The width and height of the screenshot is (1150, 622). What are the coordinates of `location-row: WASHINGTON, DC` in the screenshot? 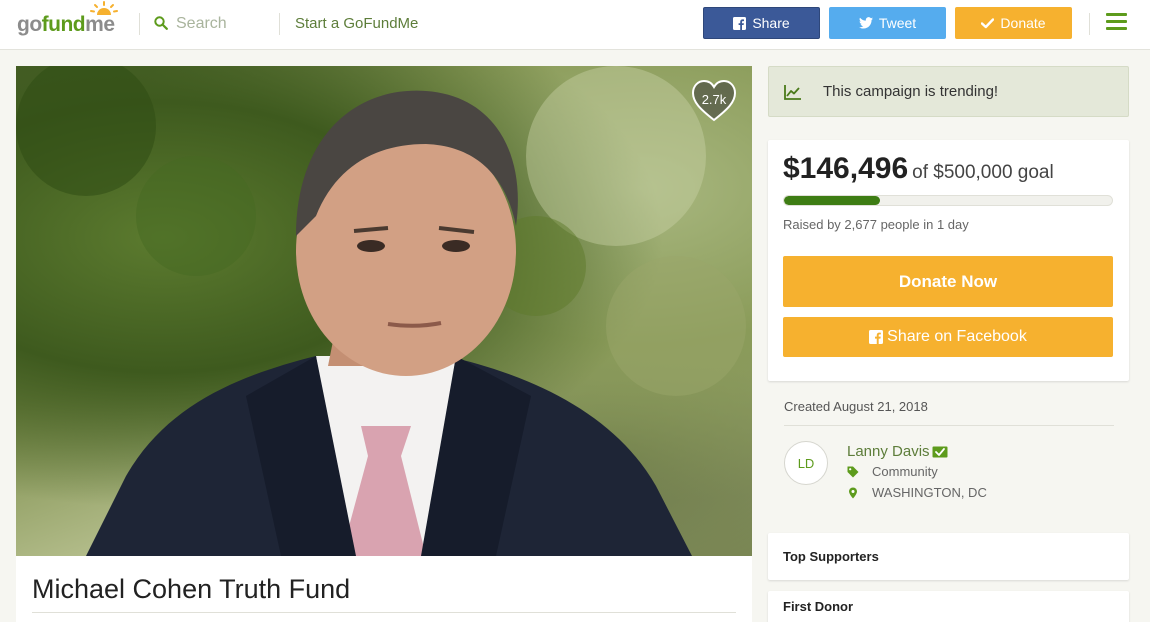 It's located at (917, 492).